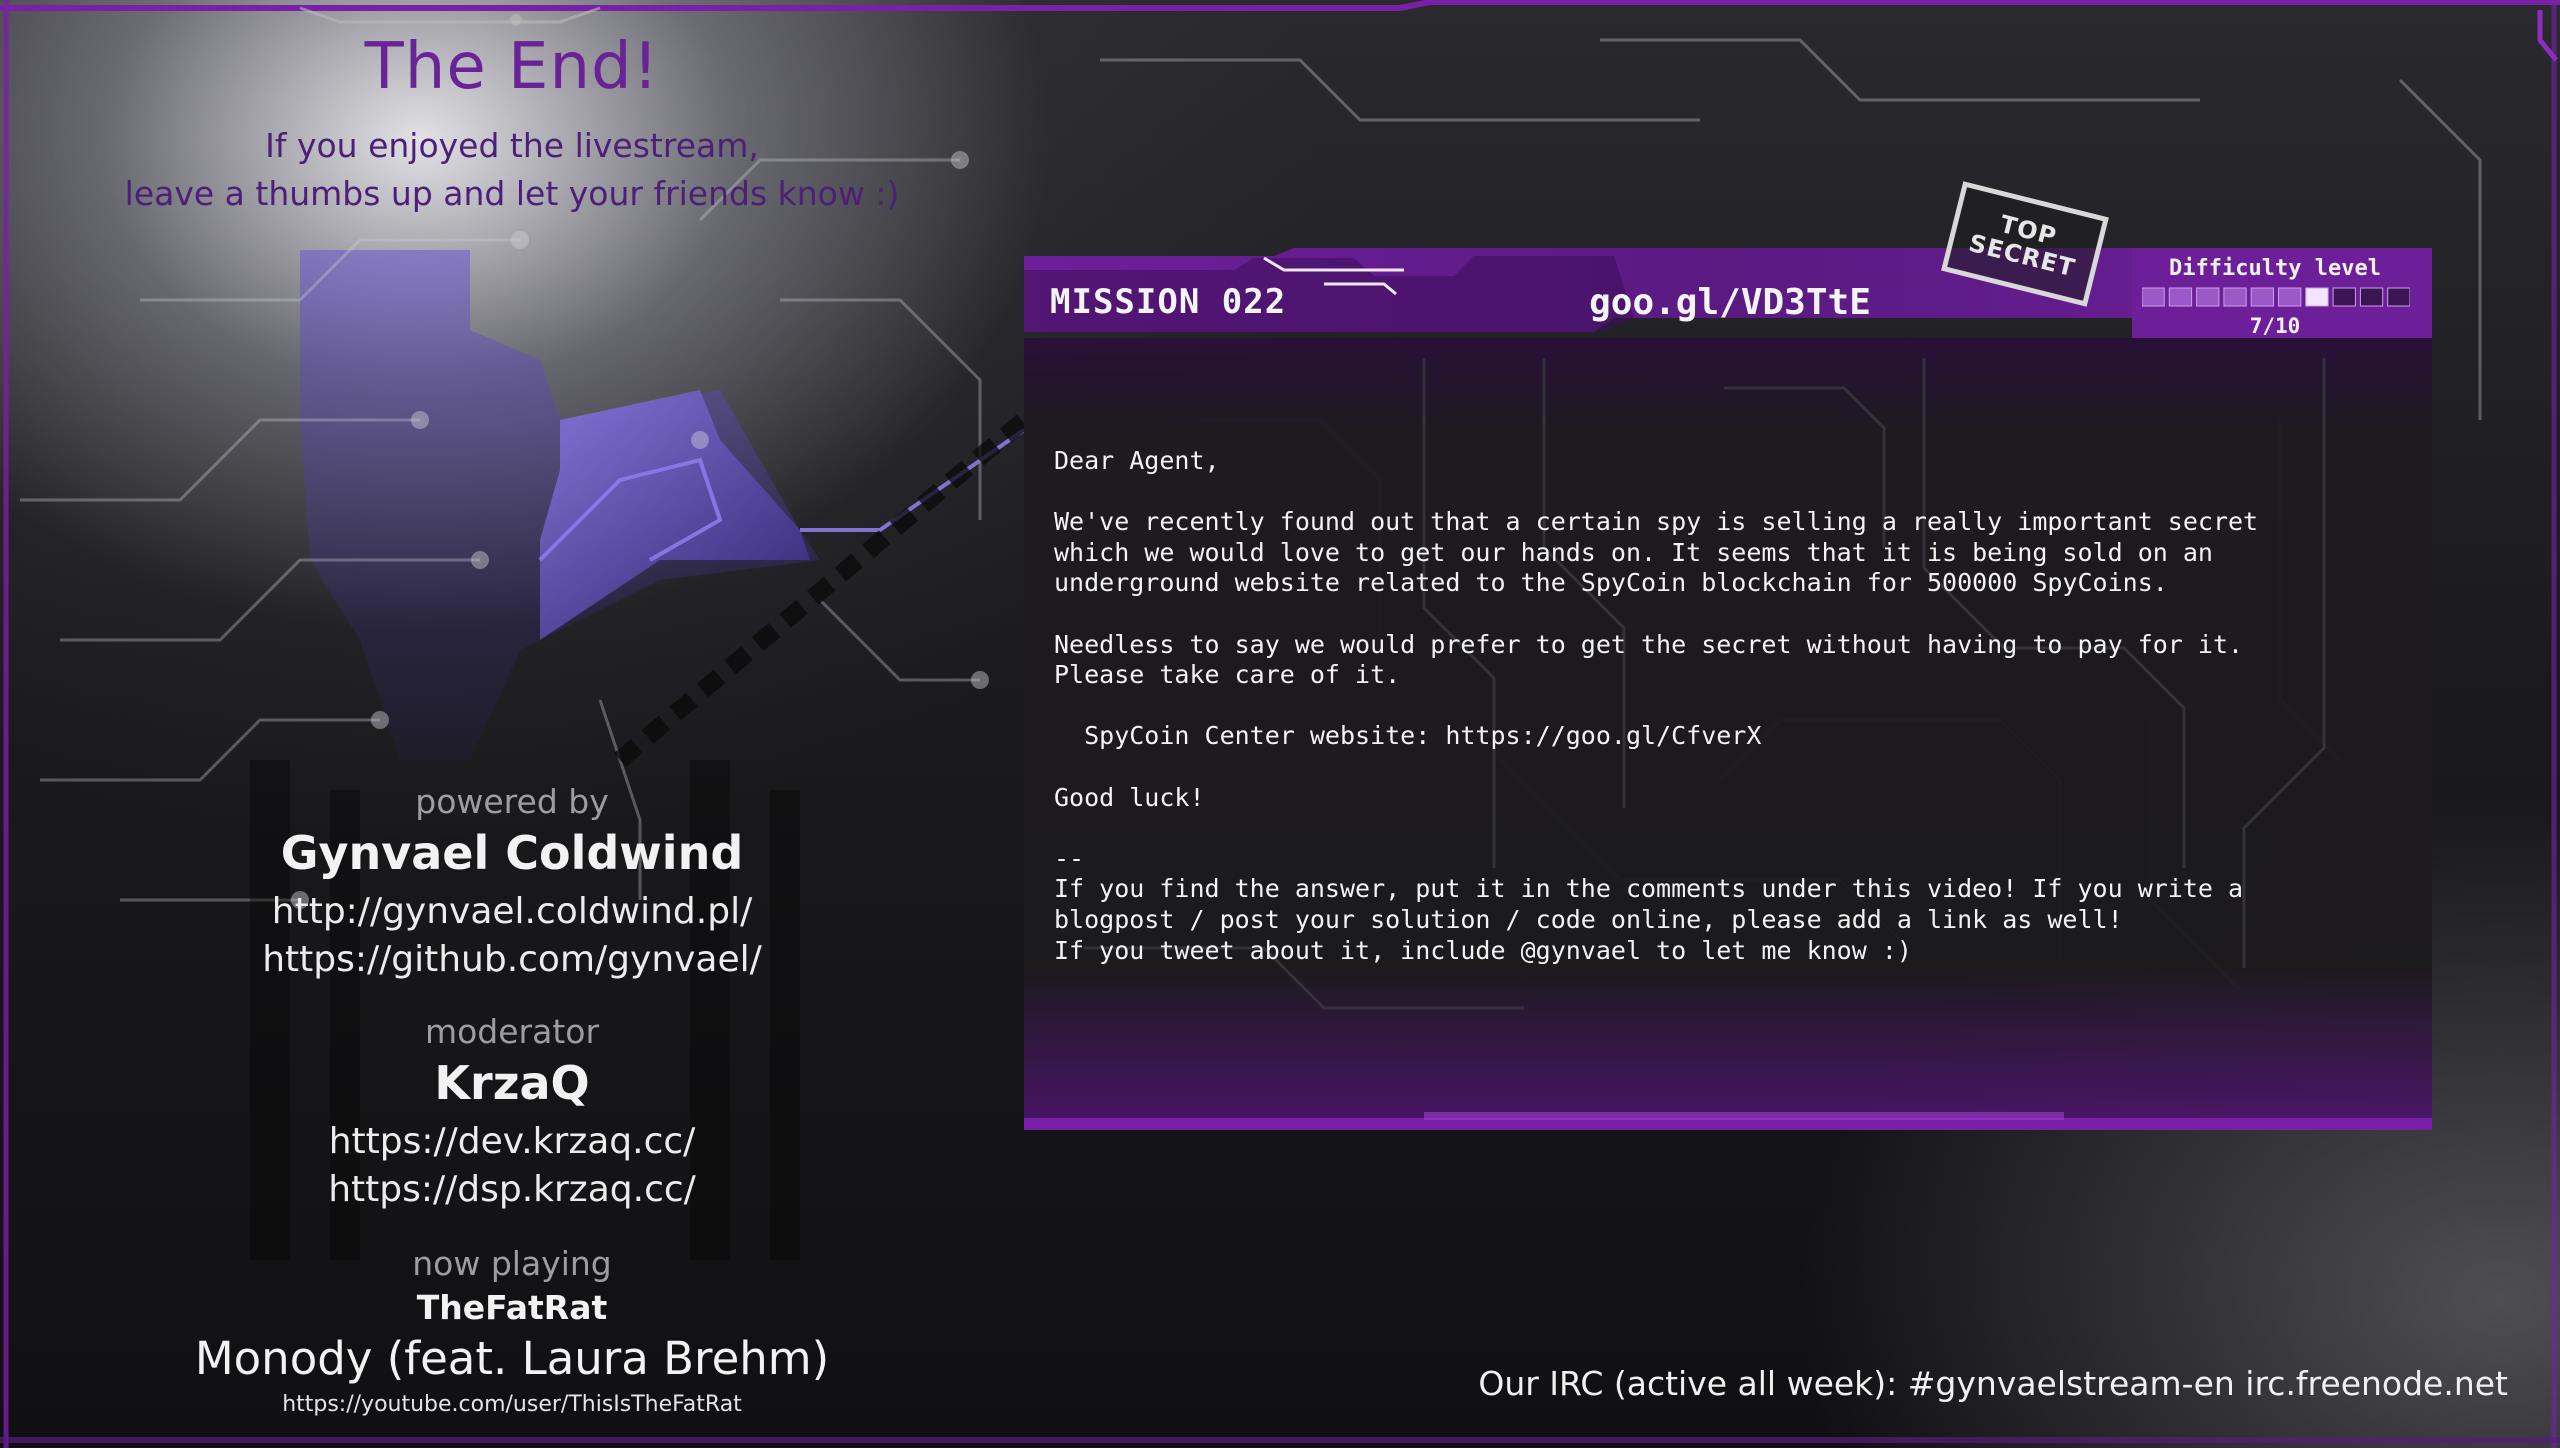 The image size is (2560, 1448). I want to click on host-github-link: https://github.com/gynvael/, so click(512, 960).